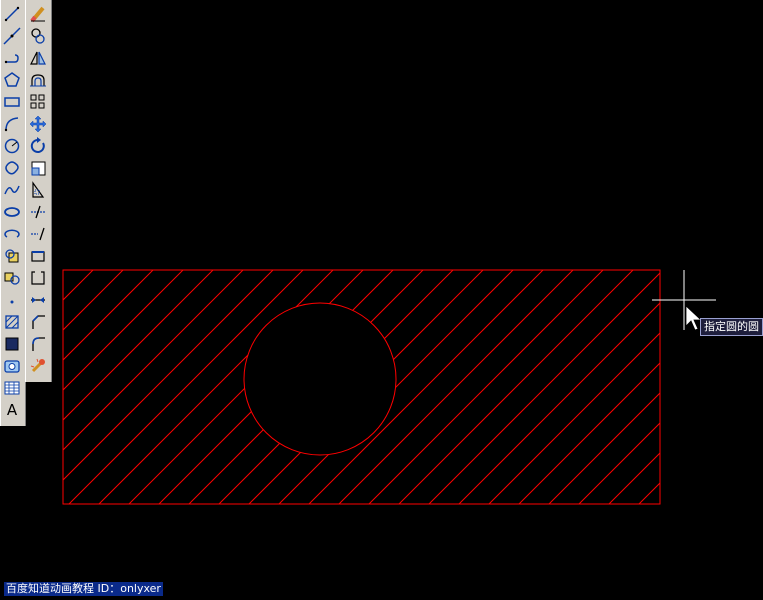  Describe the element at coordinates (12, 101) in the screenshot. I see `rectangle-icon` at that location.